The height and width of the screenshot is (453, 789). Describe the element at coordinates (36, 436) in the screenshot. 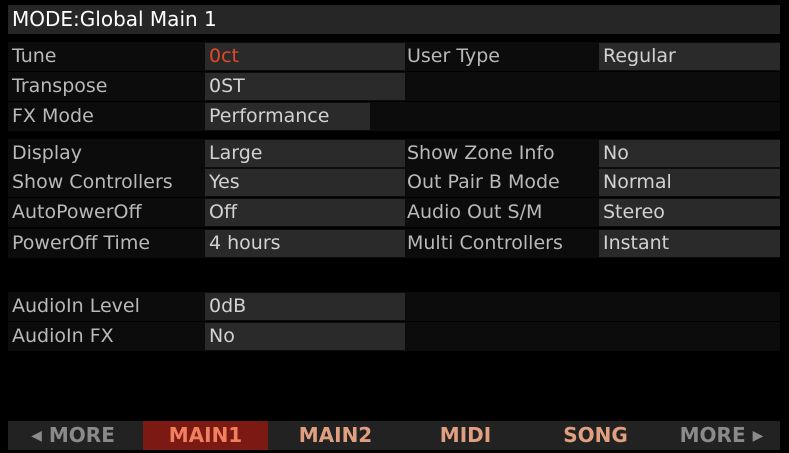

I see `triangle-left-icon: ◀` at that location.